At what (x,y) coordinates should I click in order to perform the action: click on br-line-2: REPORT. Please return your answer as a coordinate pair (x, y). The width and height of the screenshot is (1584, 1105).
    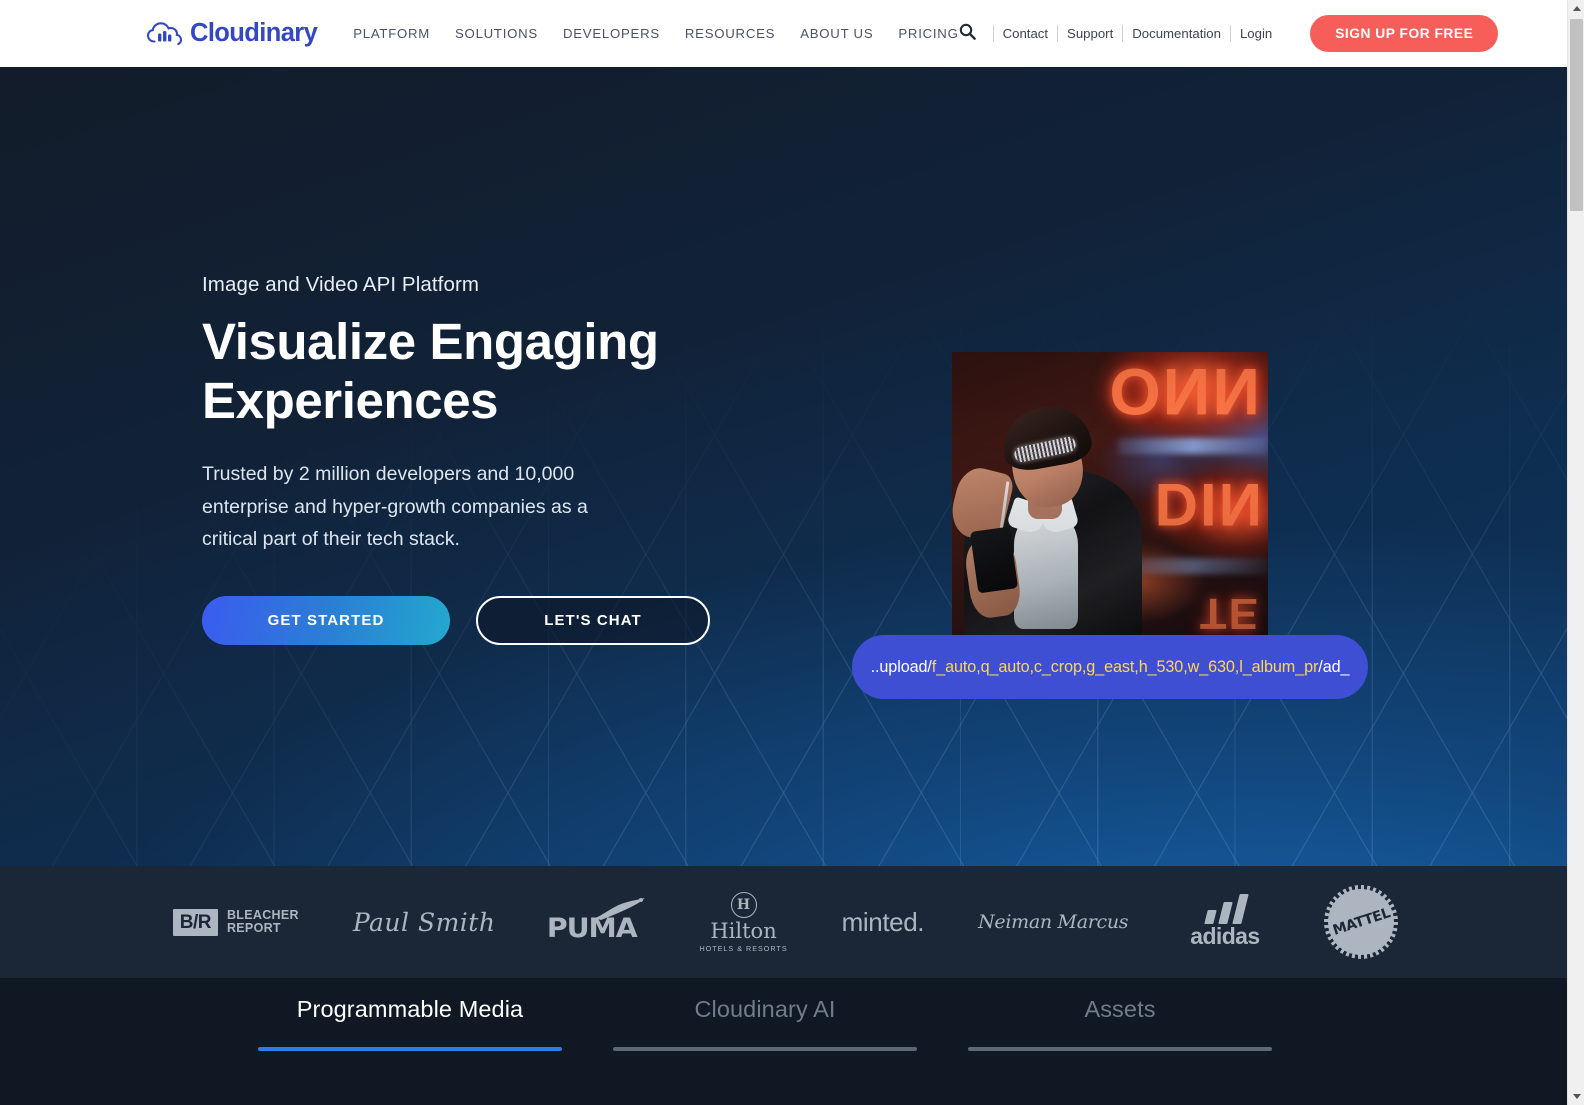
    Looking at the image, I should click on (253, 928).